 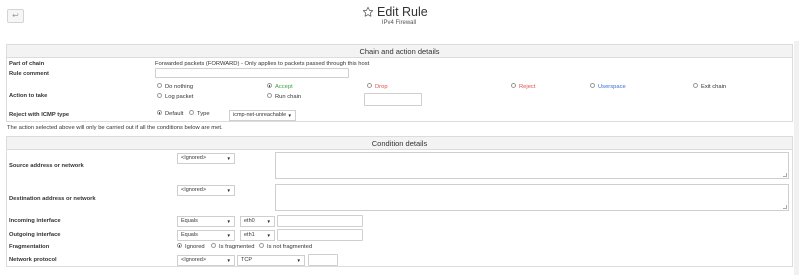 What do you see at coordinates (399, 51) in the screenshot?
I see `chain-action-heading: Chain and action details` at bounding box center [399, 51].